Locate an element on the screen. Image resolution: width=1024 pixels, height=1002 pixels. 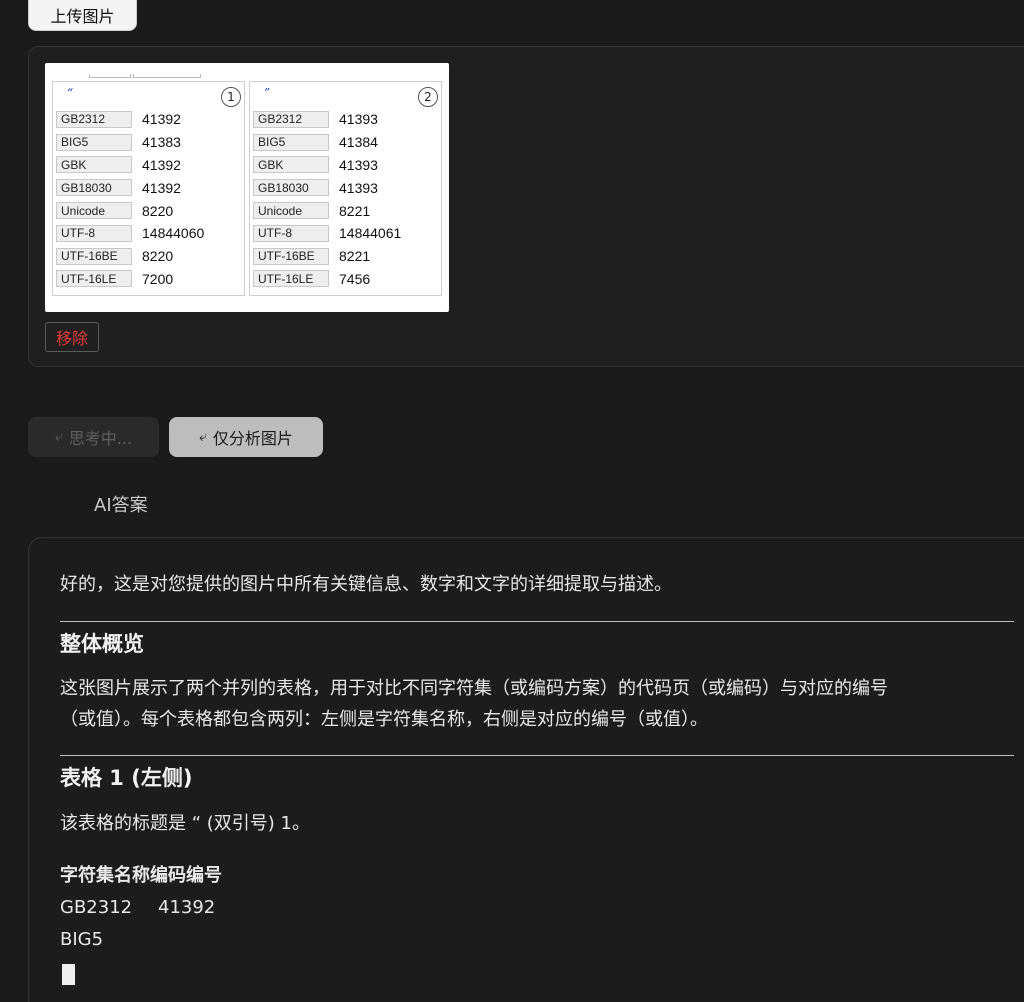
table-row: BIG5 41384 is located at coordinates (345, 142).